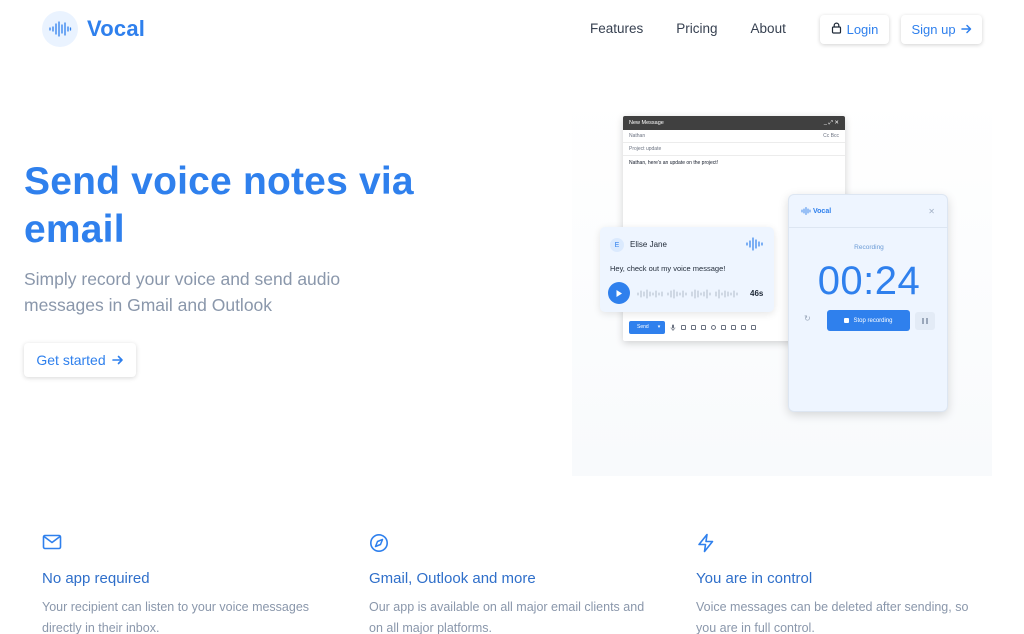  Describe the element at coordinates (673, 327) in the screenshot. I see `mic-icon` at that location.